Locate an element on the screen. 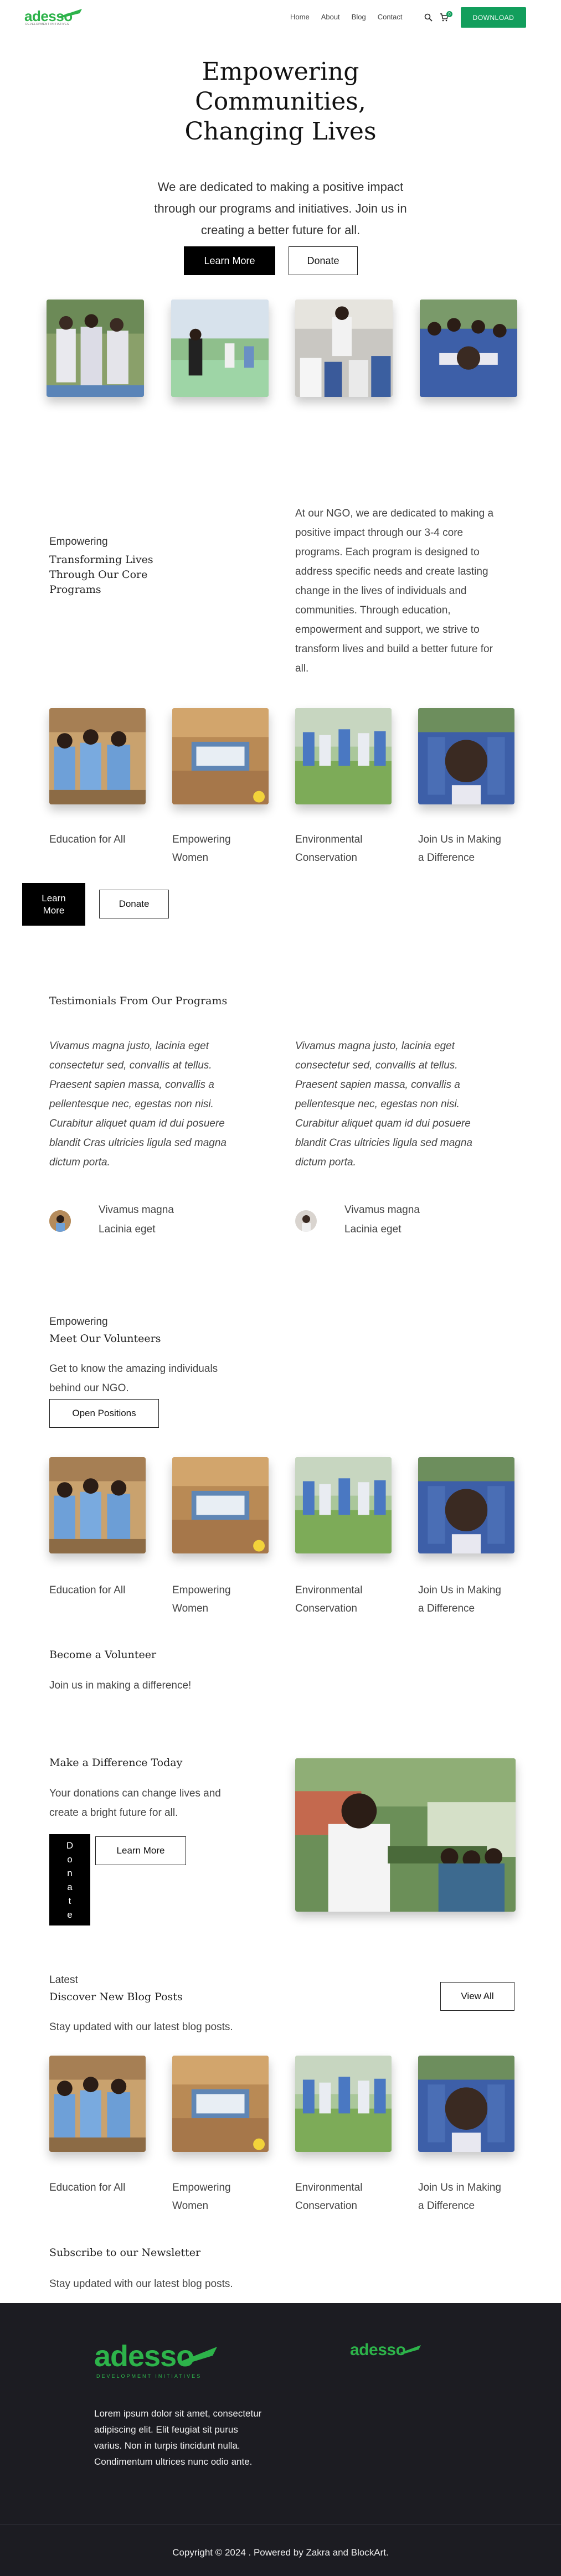 Image resolution: width=561 pixels, height=2576 pixels. volunteer-label-education: Education for All is located at coordinates (99, 1590).